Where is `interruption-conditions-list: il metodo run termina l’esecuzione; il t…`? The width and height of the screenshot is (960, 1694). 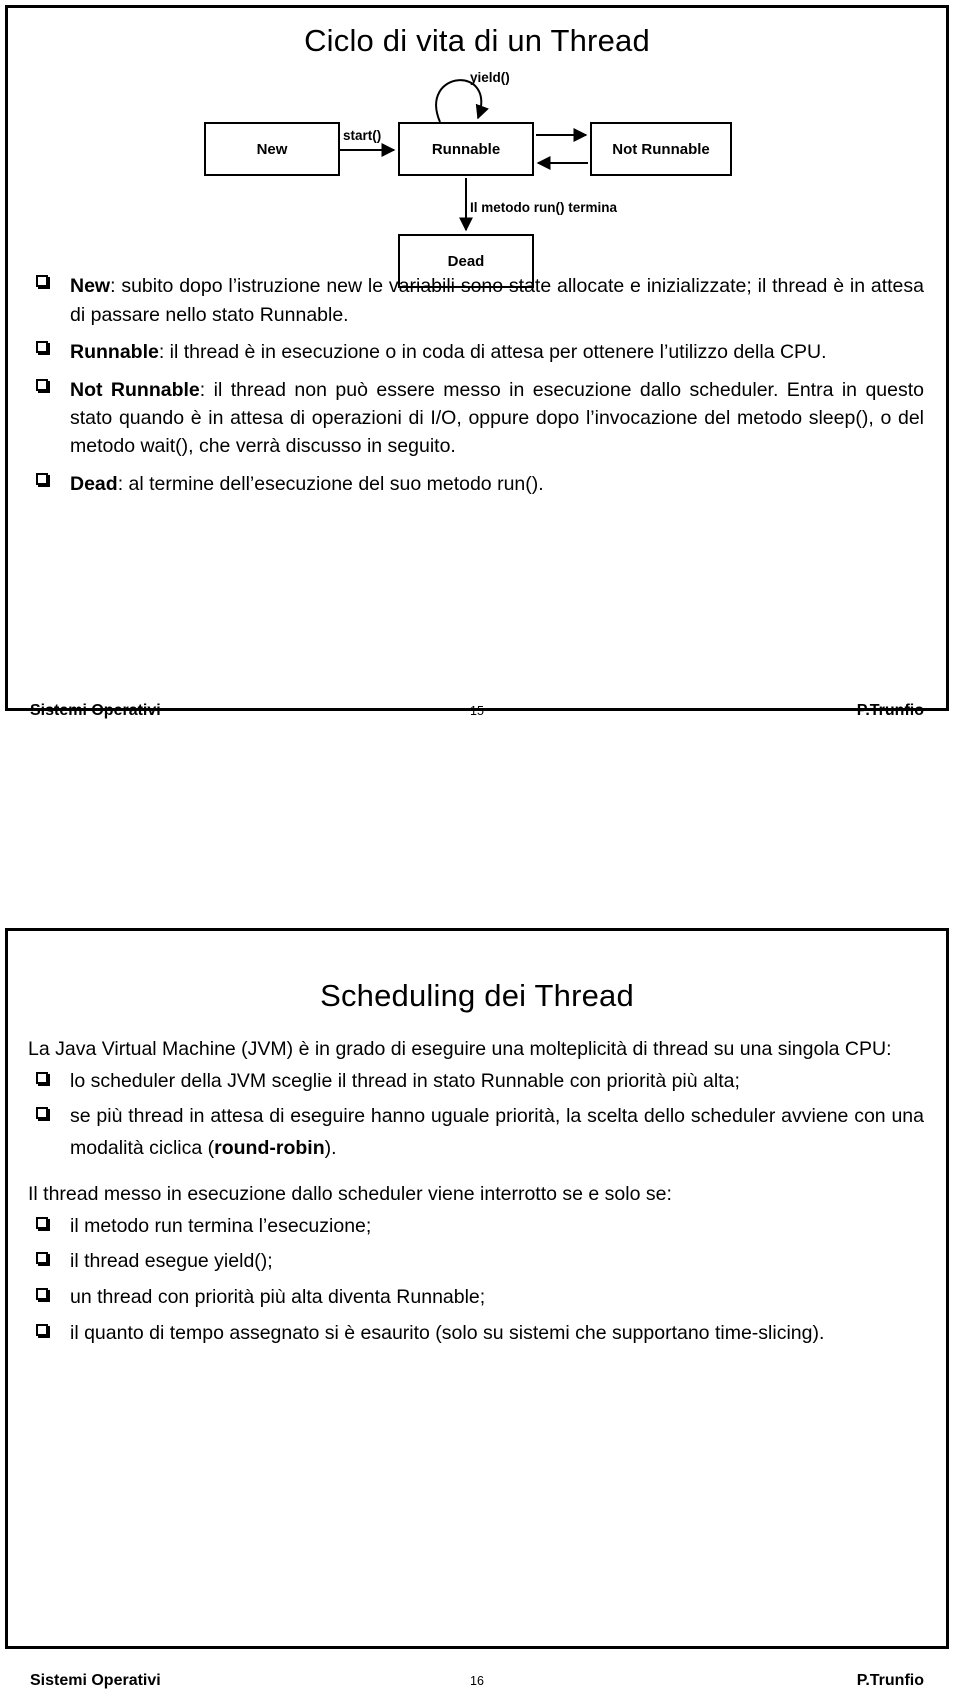
interruption-conditions-list: il metodo run termina l’esecuzione; il t… is located at coordinates (476, 1280).